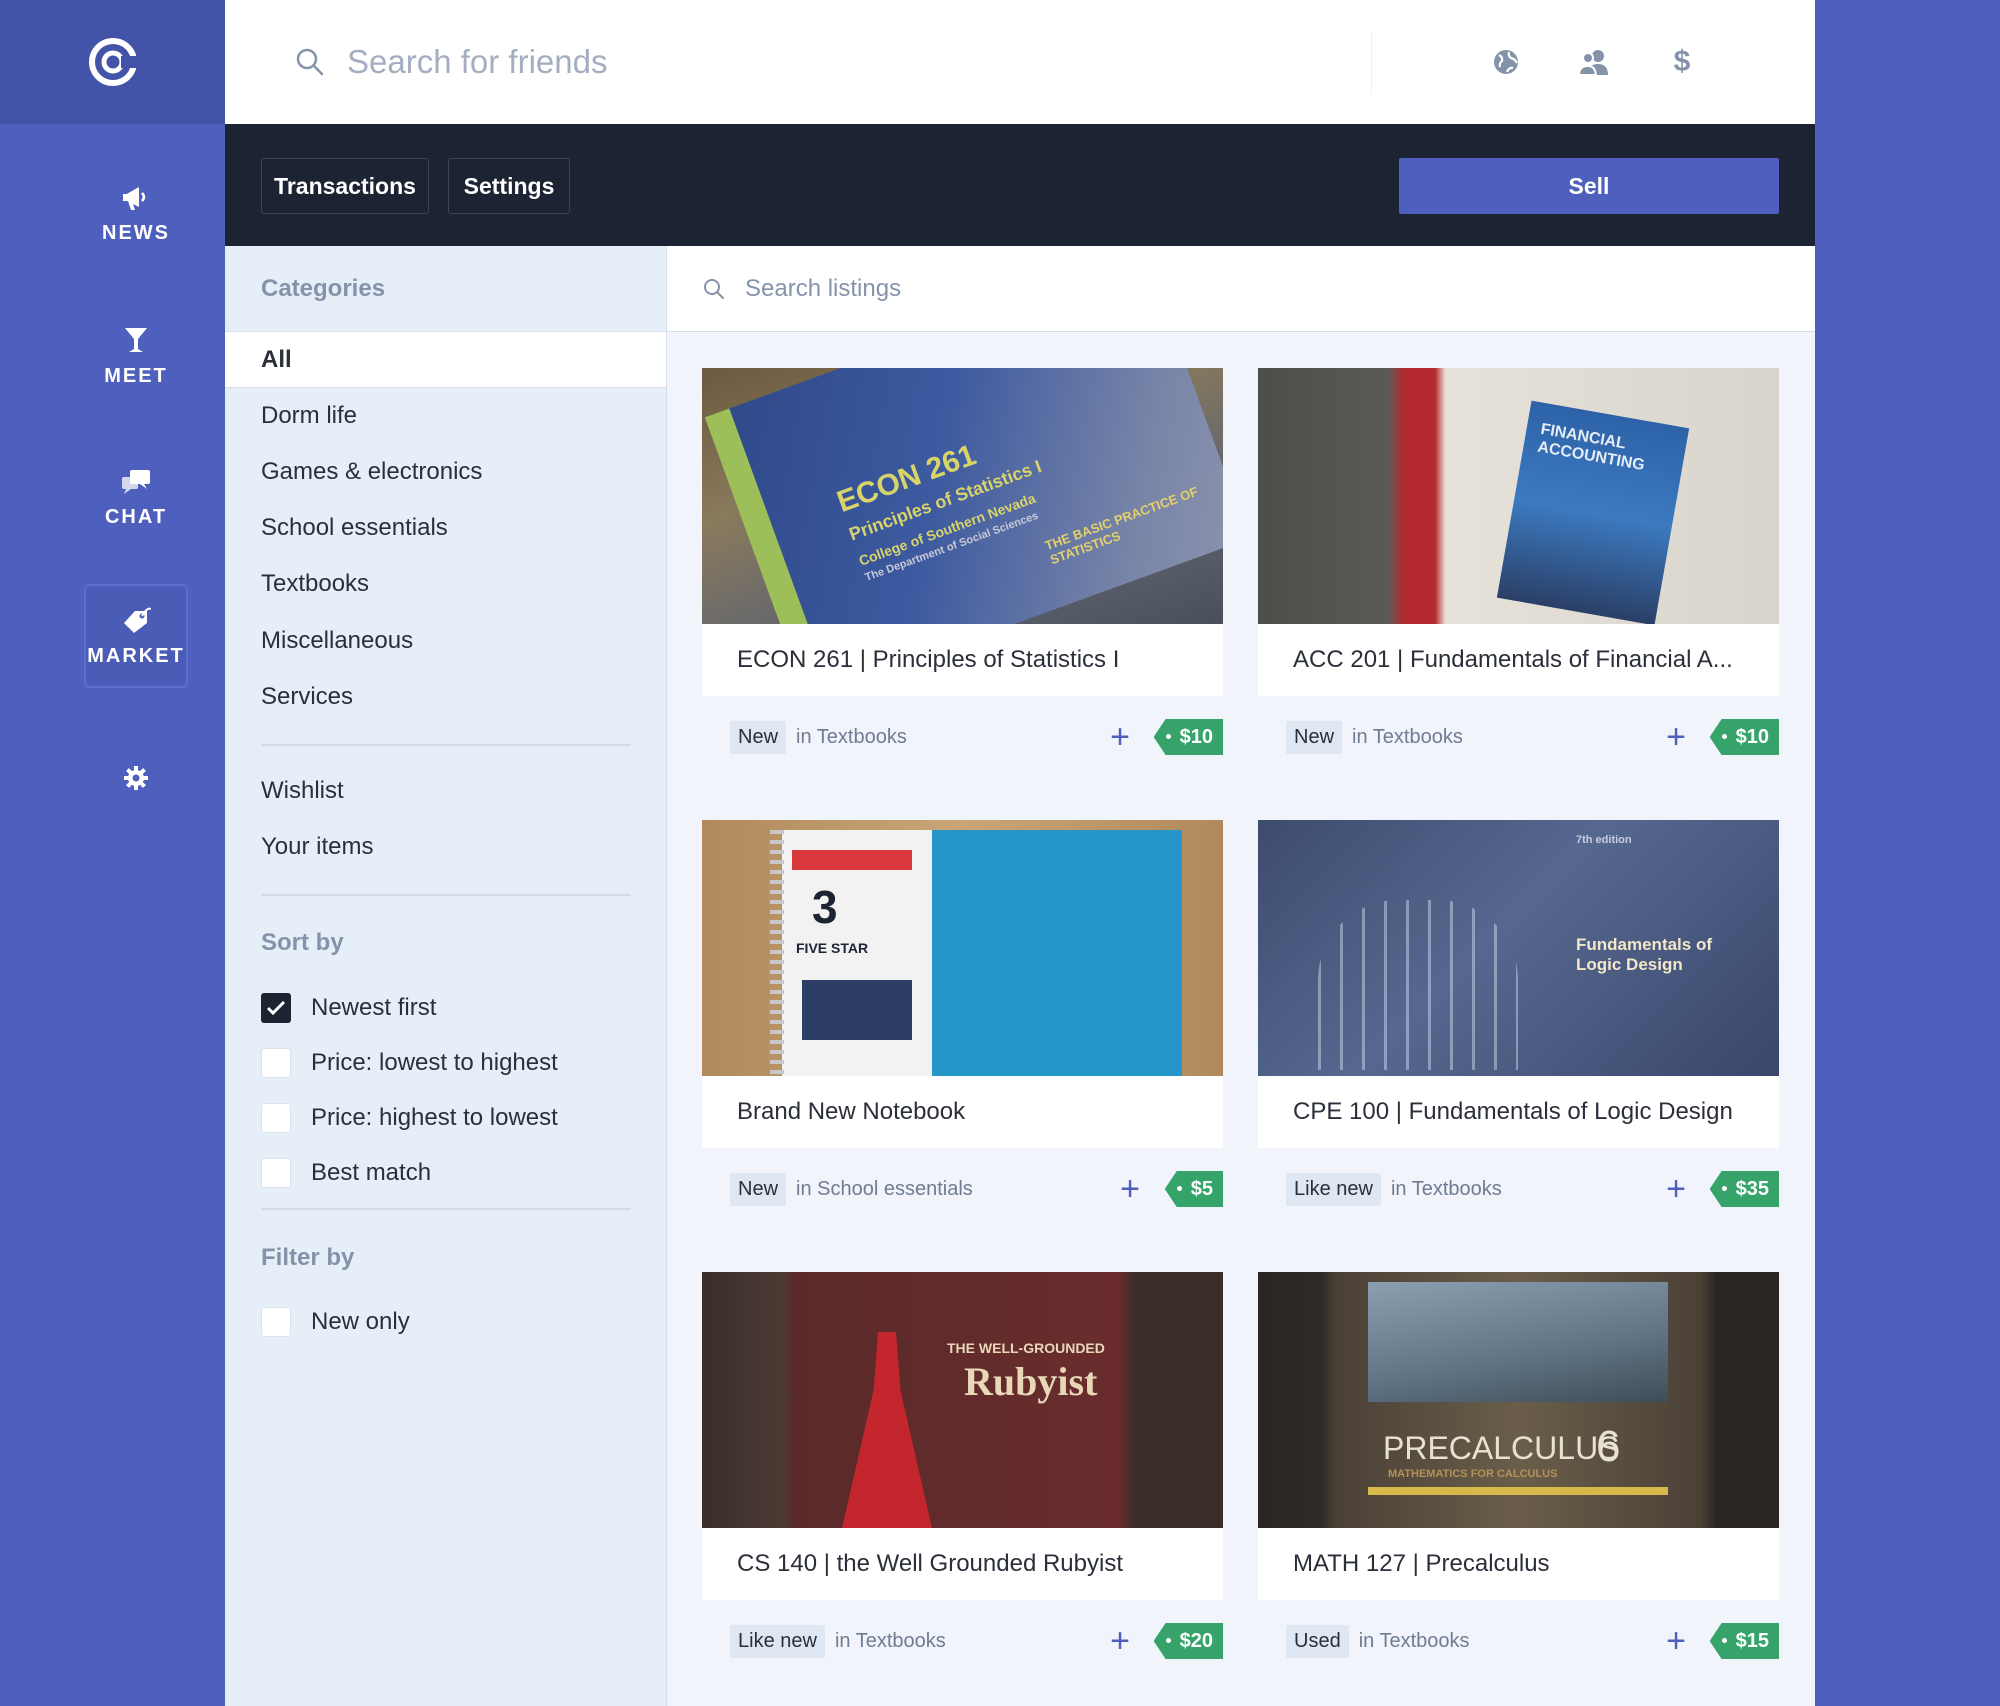 The image size is (2000, 1706). I want to click on checkmark-icon, so click(276, 1008).